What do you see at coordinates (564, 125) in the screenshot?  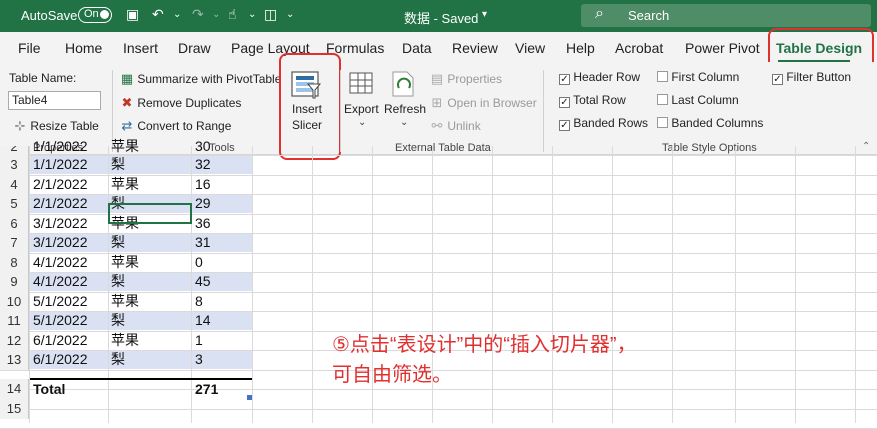 I see `banded-rows-checkbox: ✓` at bounding box center [564, 125].